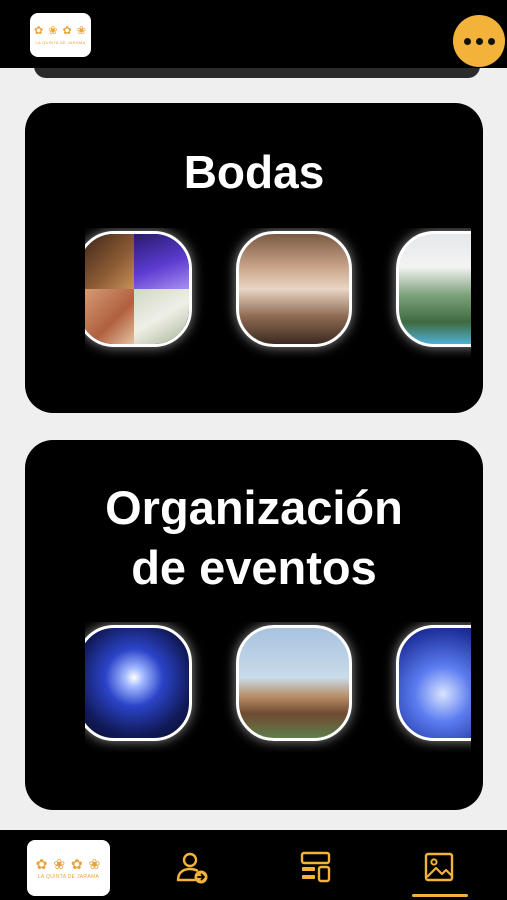 The width and height of the screenshot is (507, 900). I want to click on top-bar: ✿ ❀ ✿ ❀ LA QUINTA DE JARAMA, so click(253, 34).